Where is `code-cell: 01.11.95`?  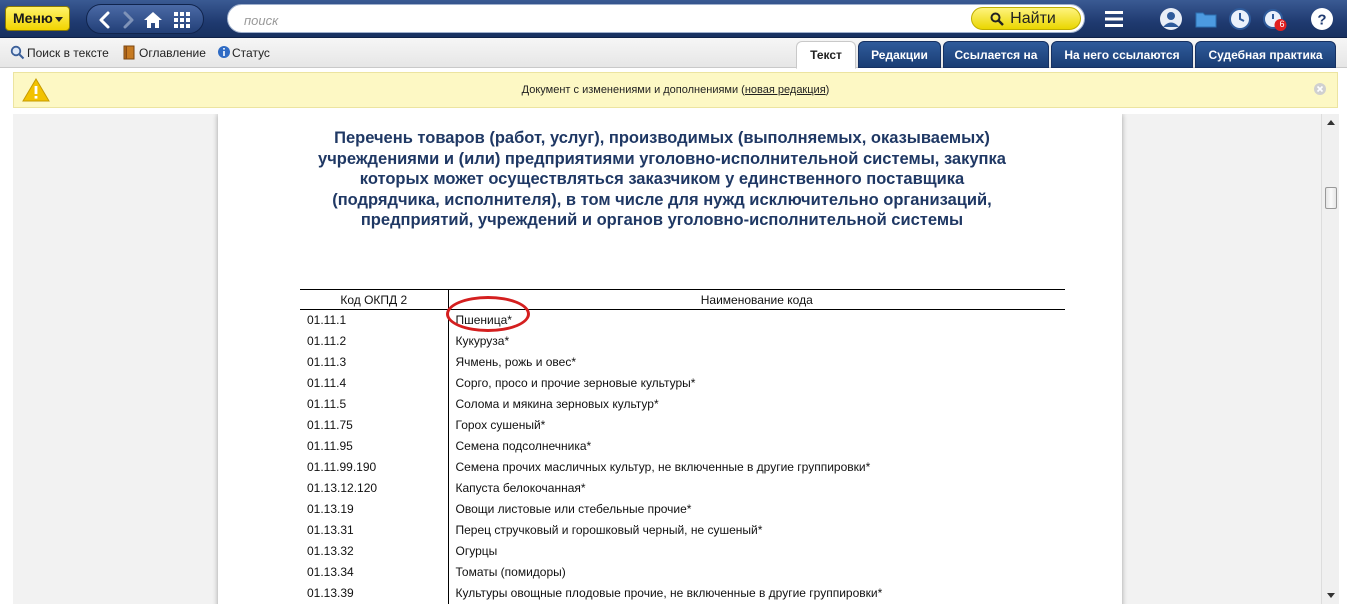
code-cell: 01.11.95 is located at coordinates (374, 446).